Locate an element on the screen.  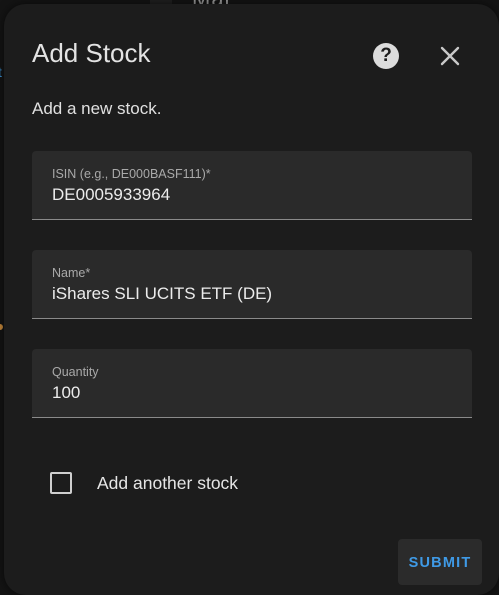
name-field: Name* is located at coordinates (252, 284).